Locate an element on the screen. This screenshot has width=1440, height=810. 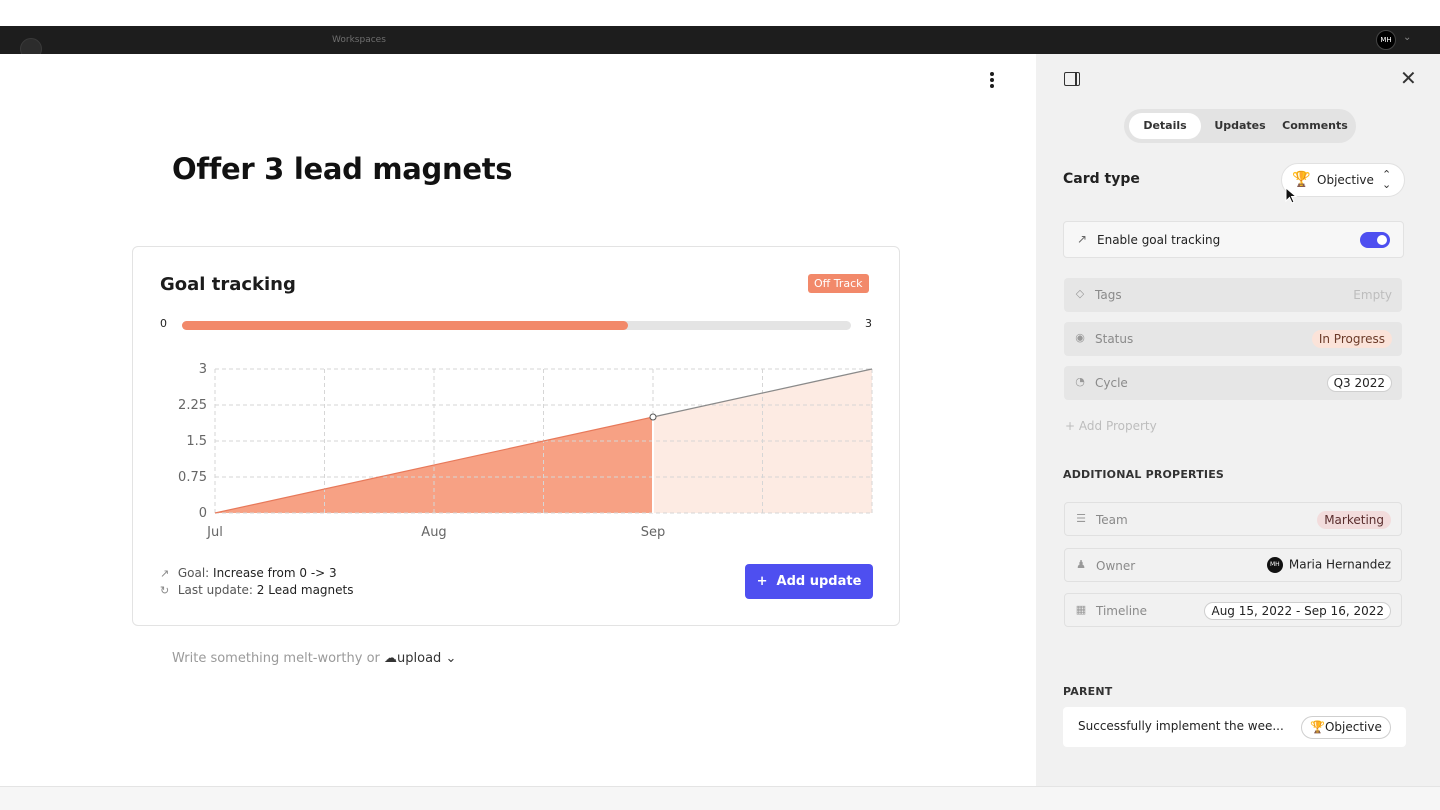
goal-value: Increase from 0 -> 3 is located at coordinates (275, 573).